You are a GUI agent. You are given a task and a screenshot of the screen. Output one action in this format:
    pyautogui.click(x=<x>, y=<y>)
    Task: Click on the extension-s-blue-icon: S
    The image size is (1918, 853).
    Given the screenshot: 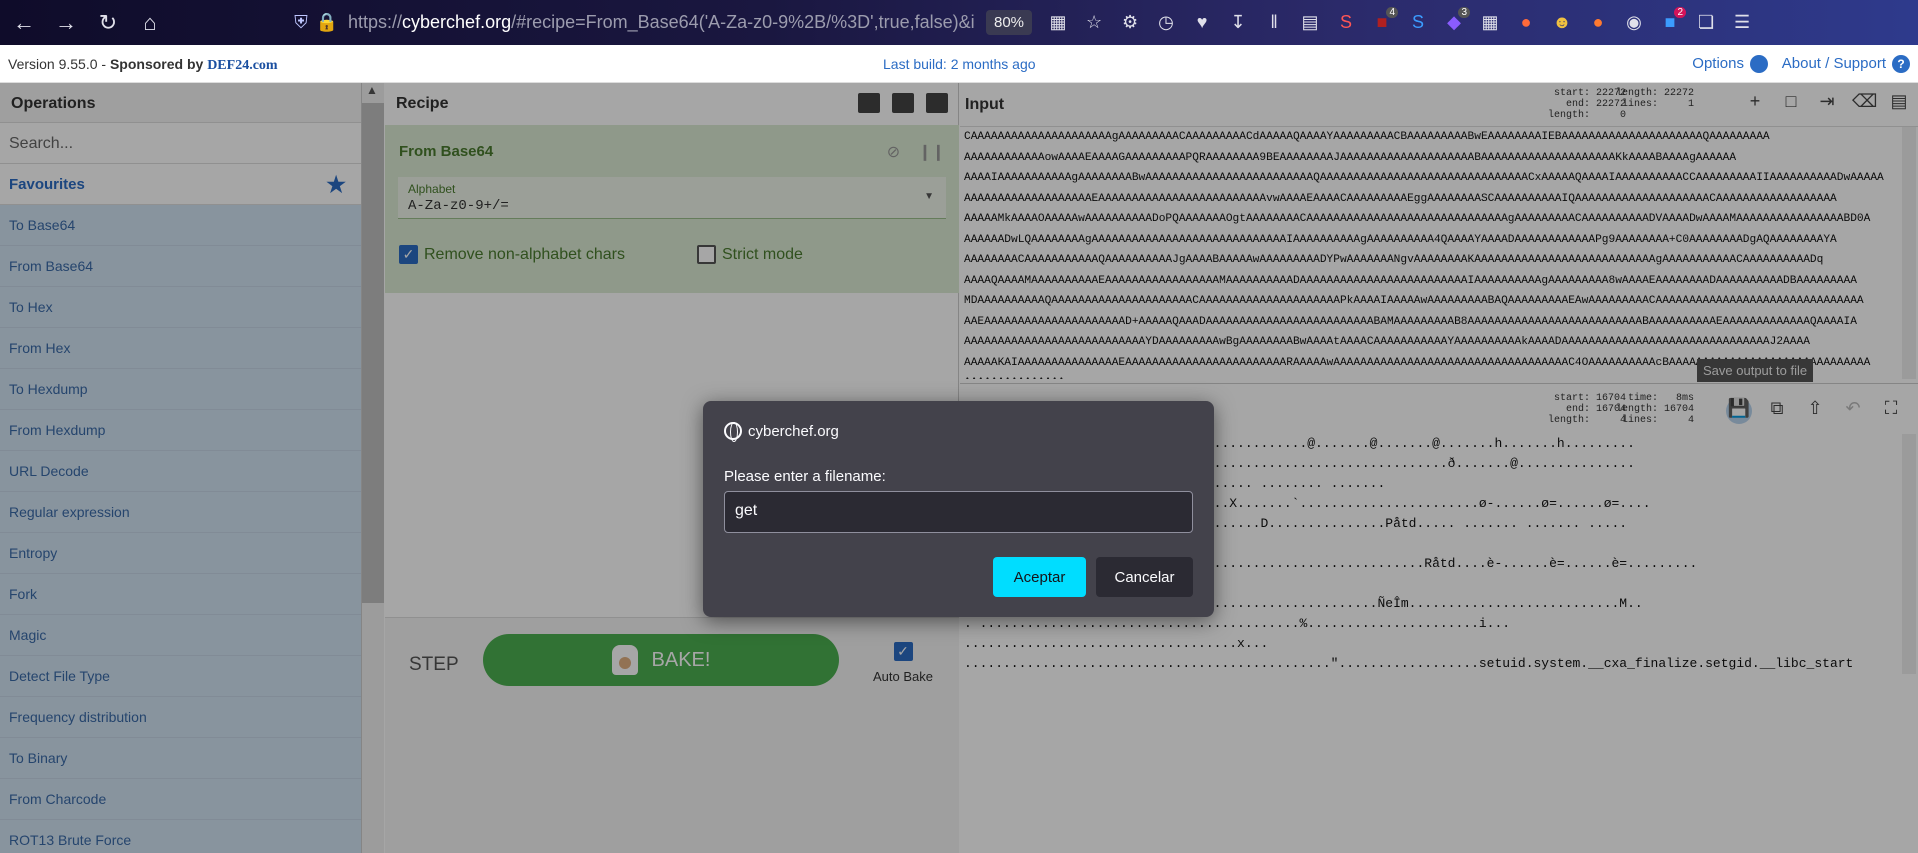 What is the action you would take?
    pyautogui.click(x=1418, y=23)
    